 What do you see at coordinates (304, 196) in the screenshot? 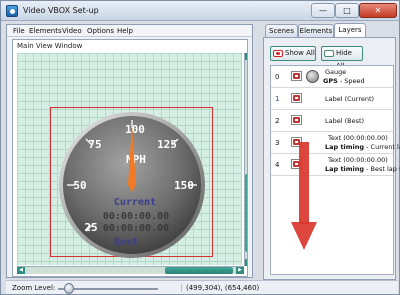
I see `arrow-down-icon` at bounding box center [304, 196].